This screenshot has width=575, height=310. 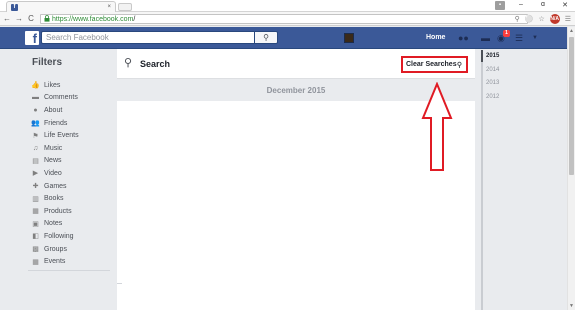 I want to click on account-menu-icon: ▼, so click(x=535, y=38).